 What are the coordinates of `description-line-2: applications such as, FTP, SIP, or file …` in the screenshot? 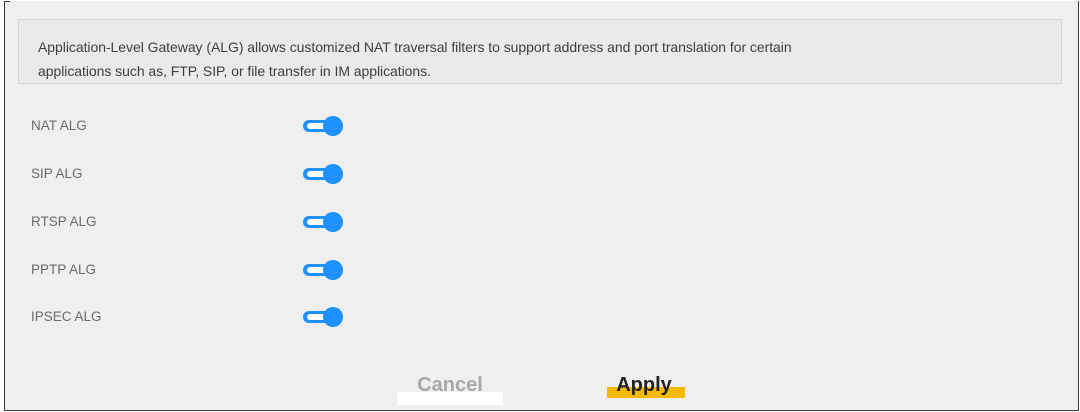 It's located at (234, 71).